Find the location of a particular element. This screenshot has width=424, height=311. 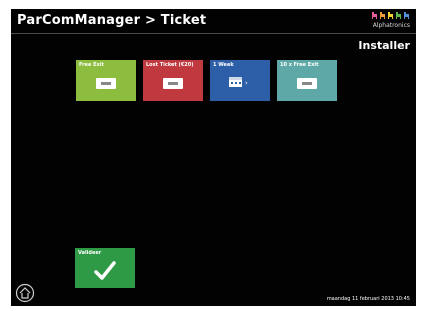

home-icon is located at coordinates (25, 293).